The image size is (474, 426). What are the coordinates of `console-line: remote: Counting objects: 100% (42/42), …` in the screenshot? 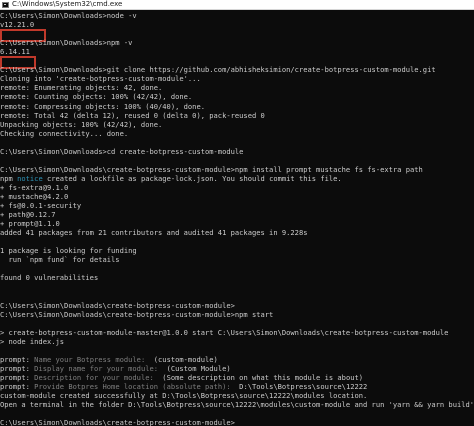 It's located at (96, 97).